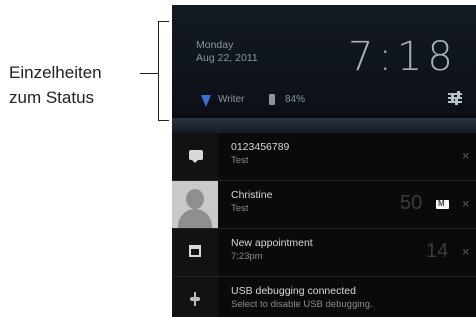 The height and width of the screenshot is (317, 476). What do you see at coordinates (324, 253) in the screenshot?
I see `notification-calendar: New appointment 7:23pm 14 ×` at bounding box center [324, 253].